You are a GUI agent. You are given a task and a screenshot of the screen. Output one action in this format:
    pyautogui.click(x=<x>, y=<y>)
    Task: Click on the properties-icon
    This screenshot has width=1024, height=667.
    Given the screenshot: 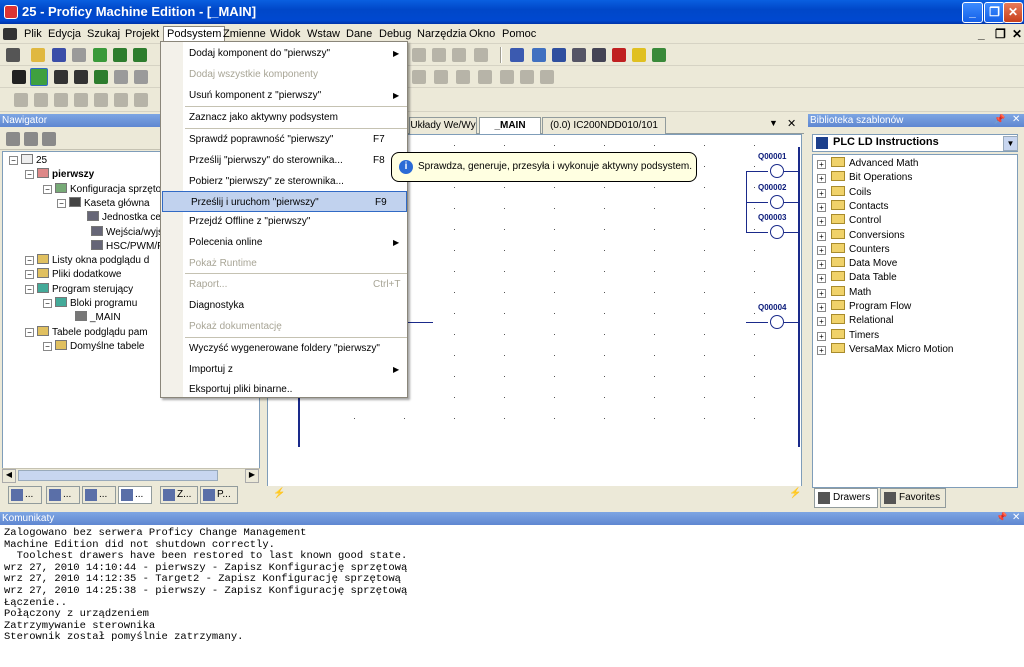 What is the action you would take?
    pyautogui.click(x=481, y=55)
    